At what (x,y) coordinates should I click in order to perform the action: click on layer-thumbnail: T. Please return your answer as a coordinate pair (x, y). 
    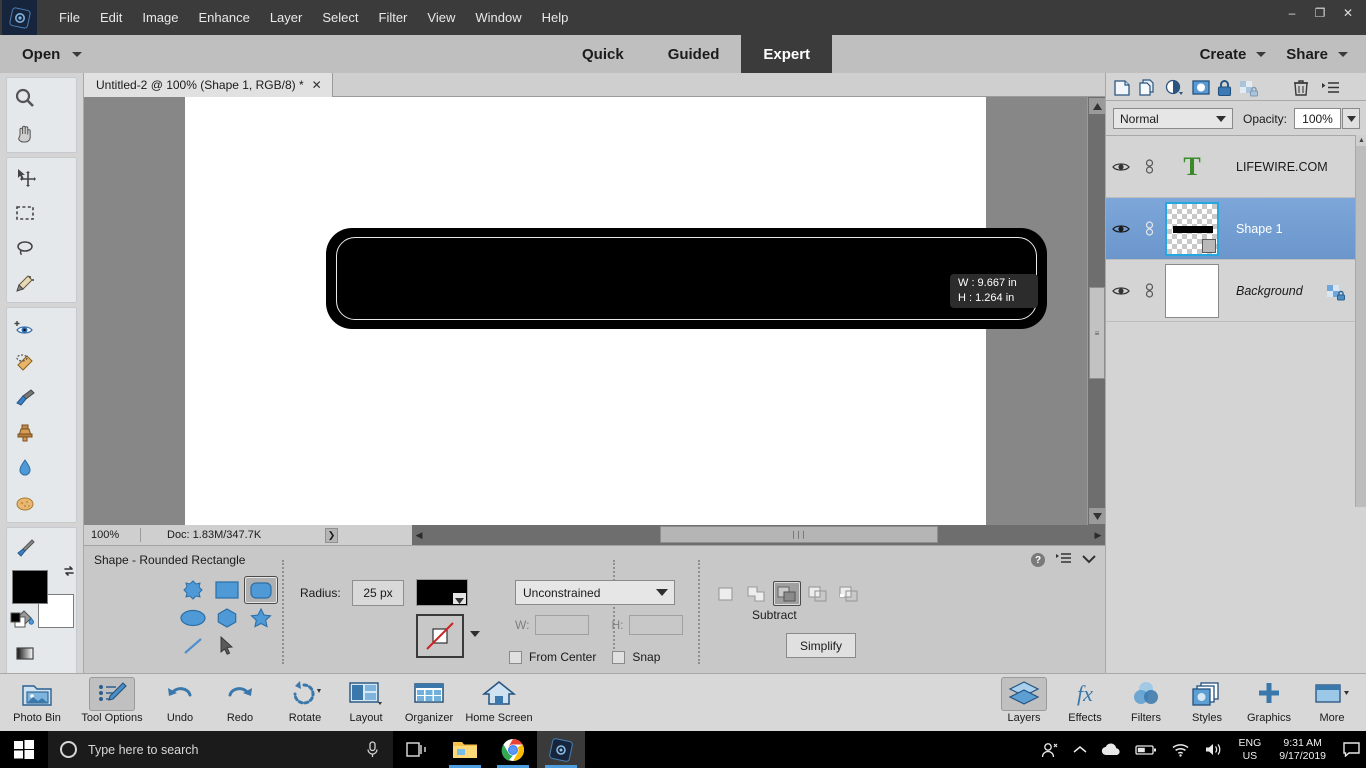
    Looking at the image, I should click on (1192, 167).